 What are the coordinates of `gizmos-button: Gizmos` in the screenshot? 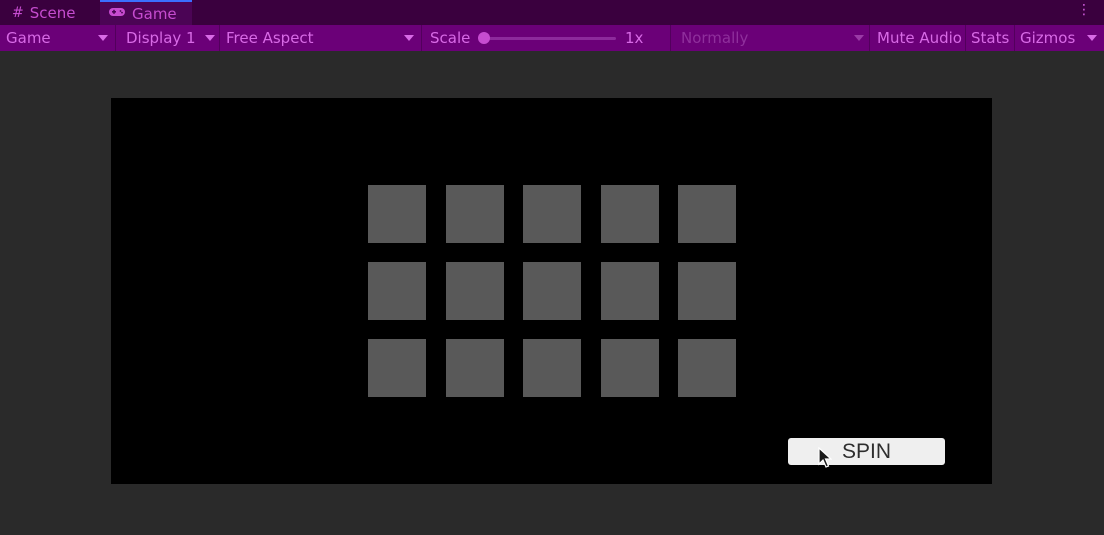 It's located at (1047, 38).